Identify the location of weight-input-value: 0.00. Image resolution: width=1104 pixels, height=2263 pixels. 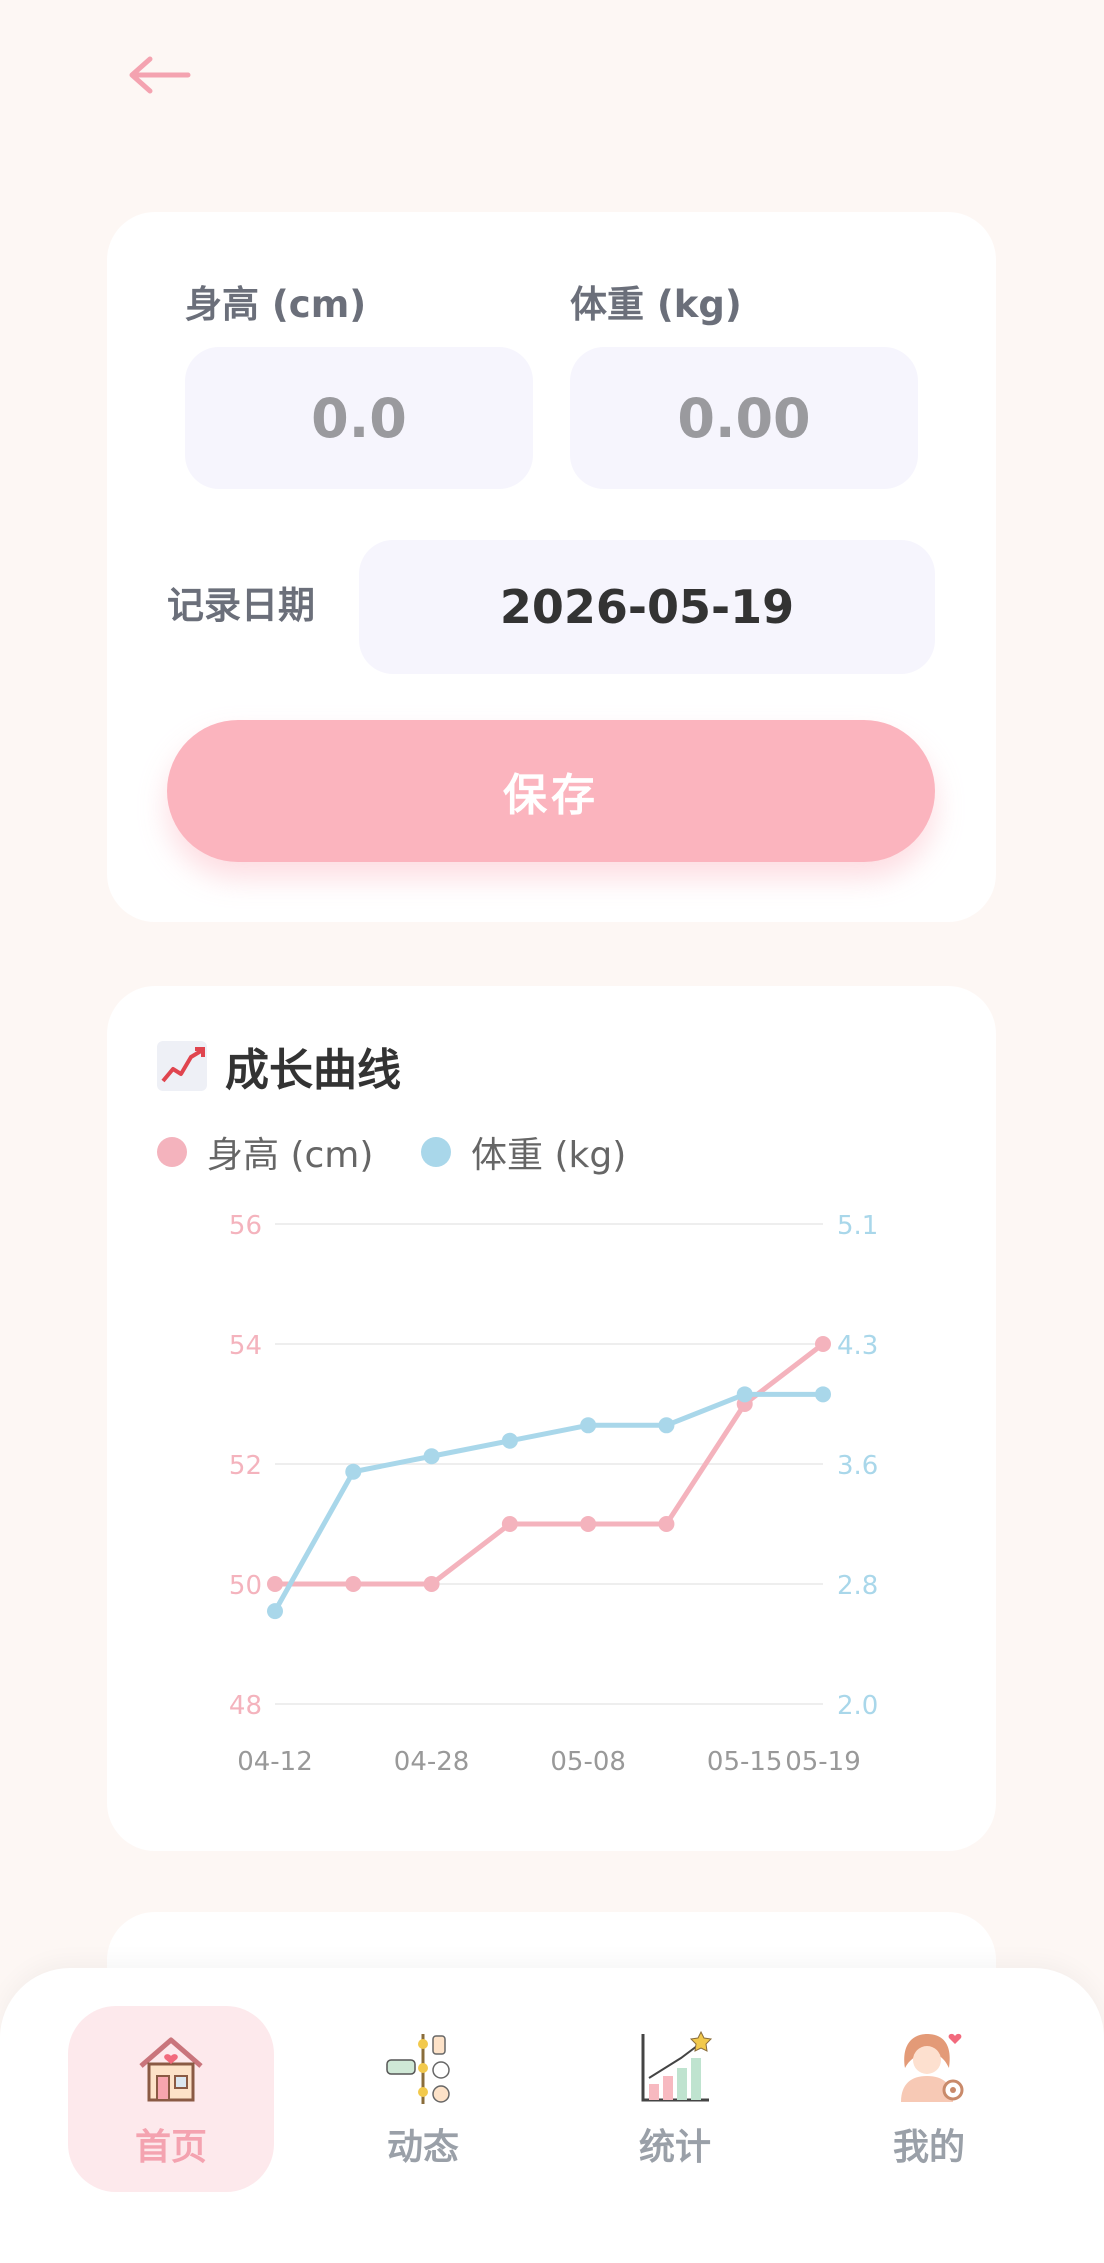
(744, 418).